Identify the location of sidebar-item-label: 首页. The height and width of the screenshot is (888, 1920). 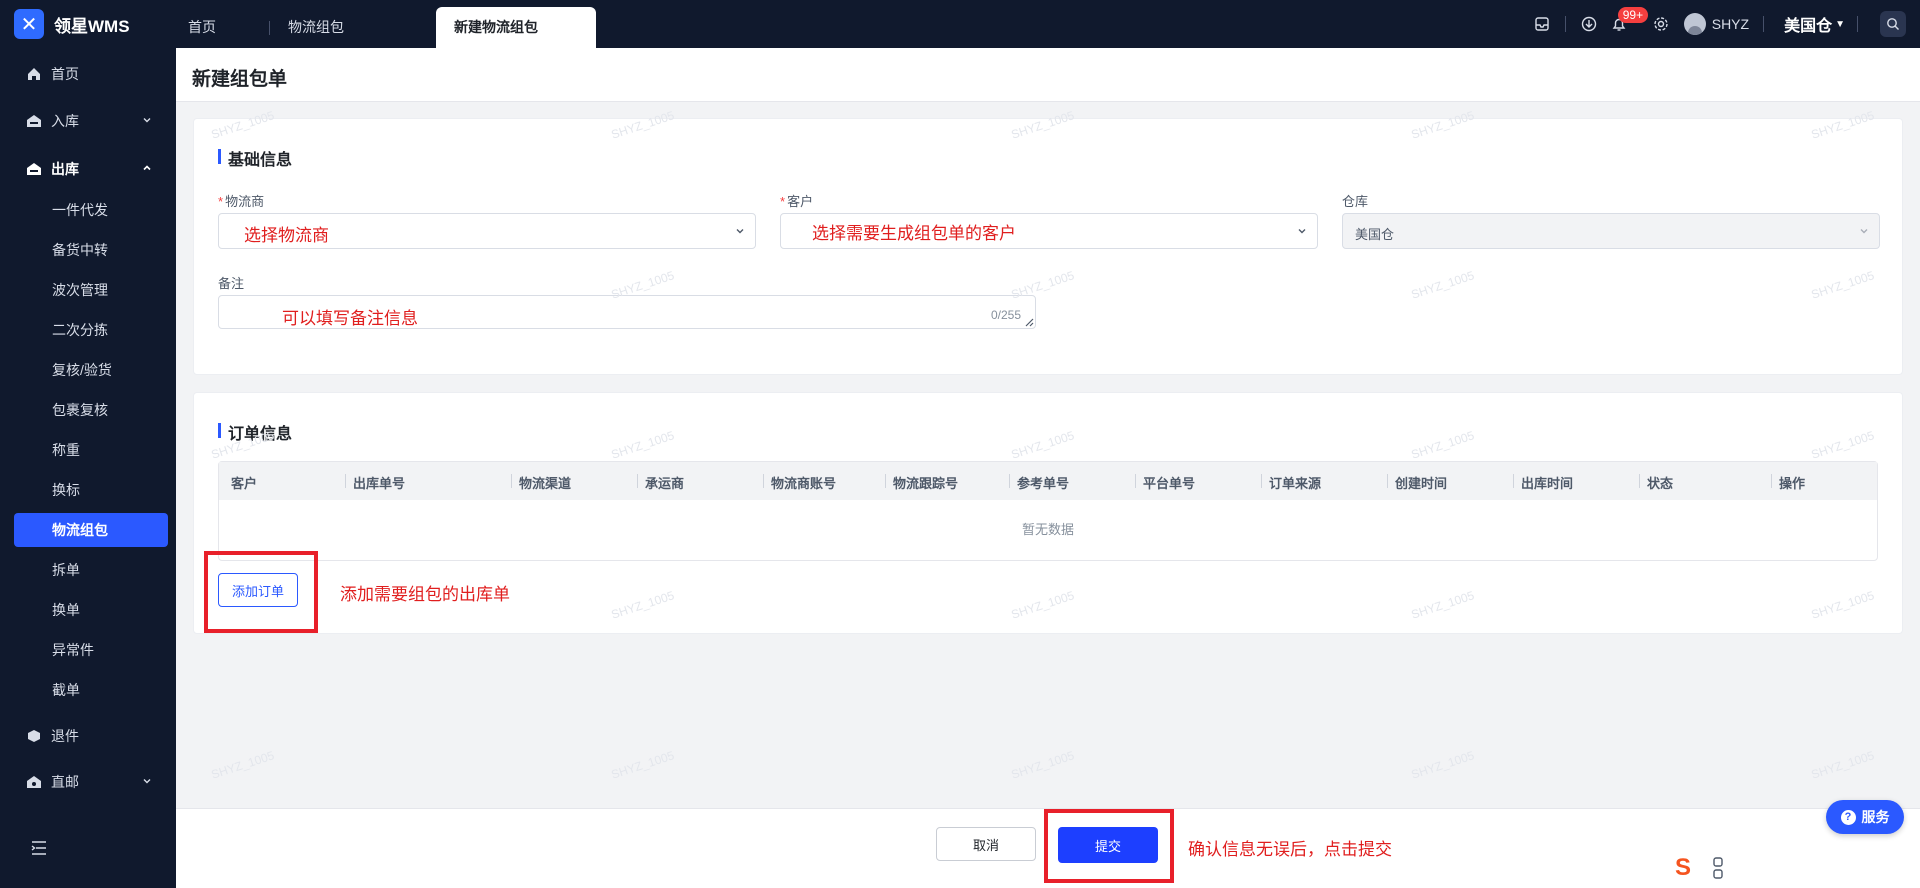
(65, 74).